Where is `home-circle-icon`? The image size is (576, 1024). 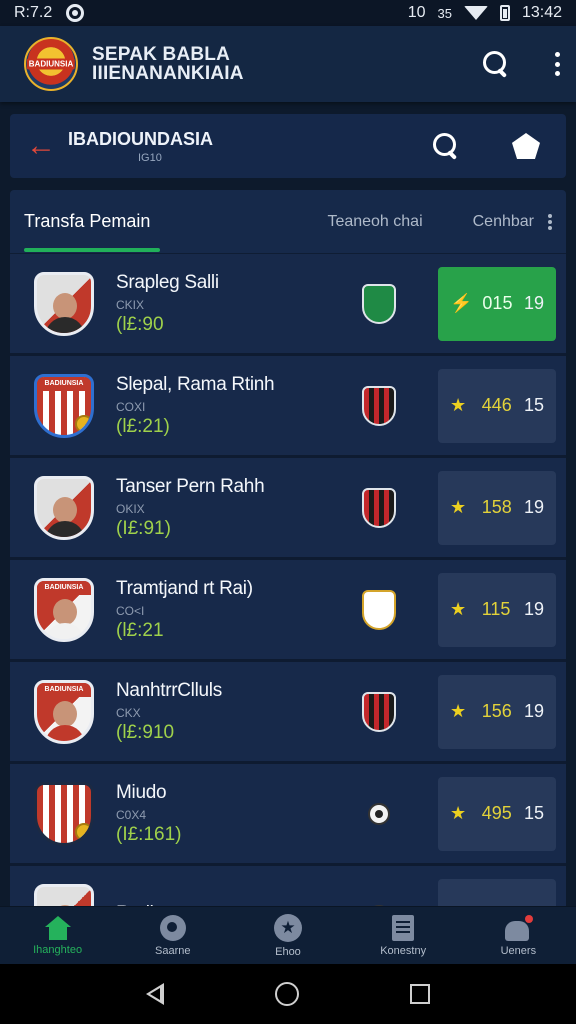 home-circle-icon is located at coordinates (286, 994).